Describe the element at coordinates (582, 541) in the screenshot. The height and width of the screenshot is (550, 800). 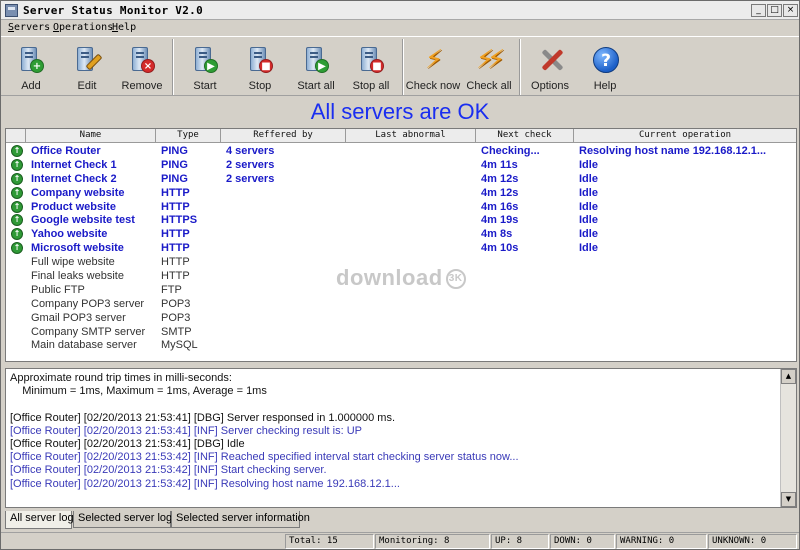
I see `status-down: DOWN: 0` at that location.